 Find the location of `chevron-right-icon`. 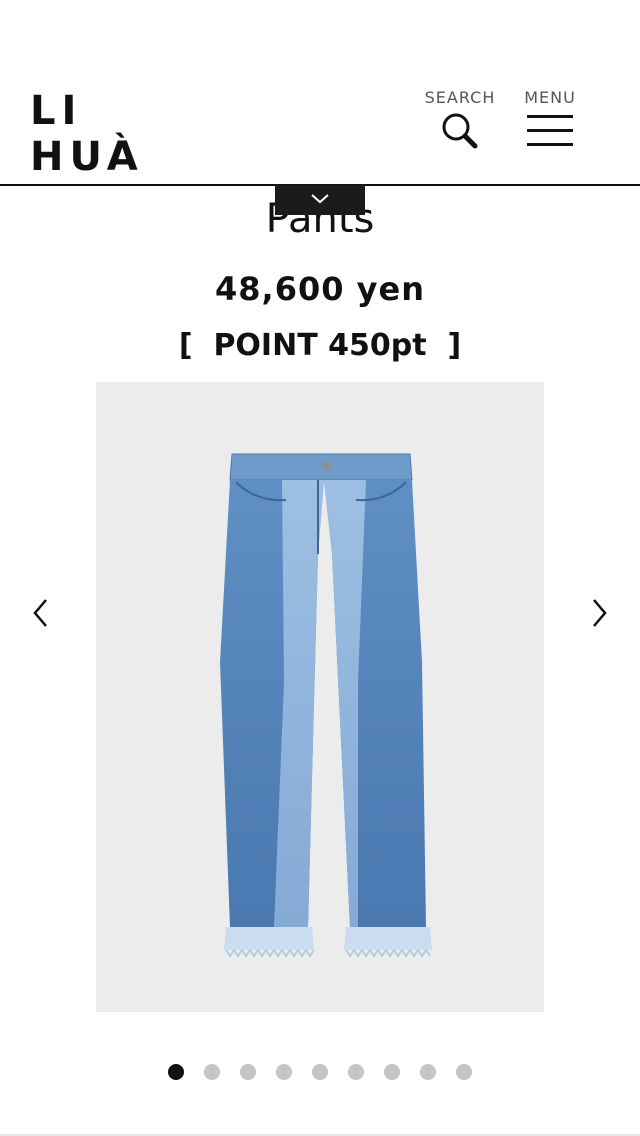

chevron-right-icon is located at coordinates (600, 613).